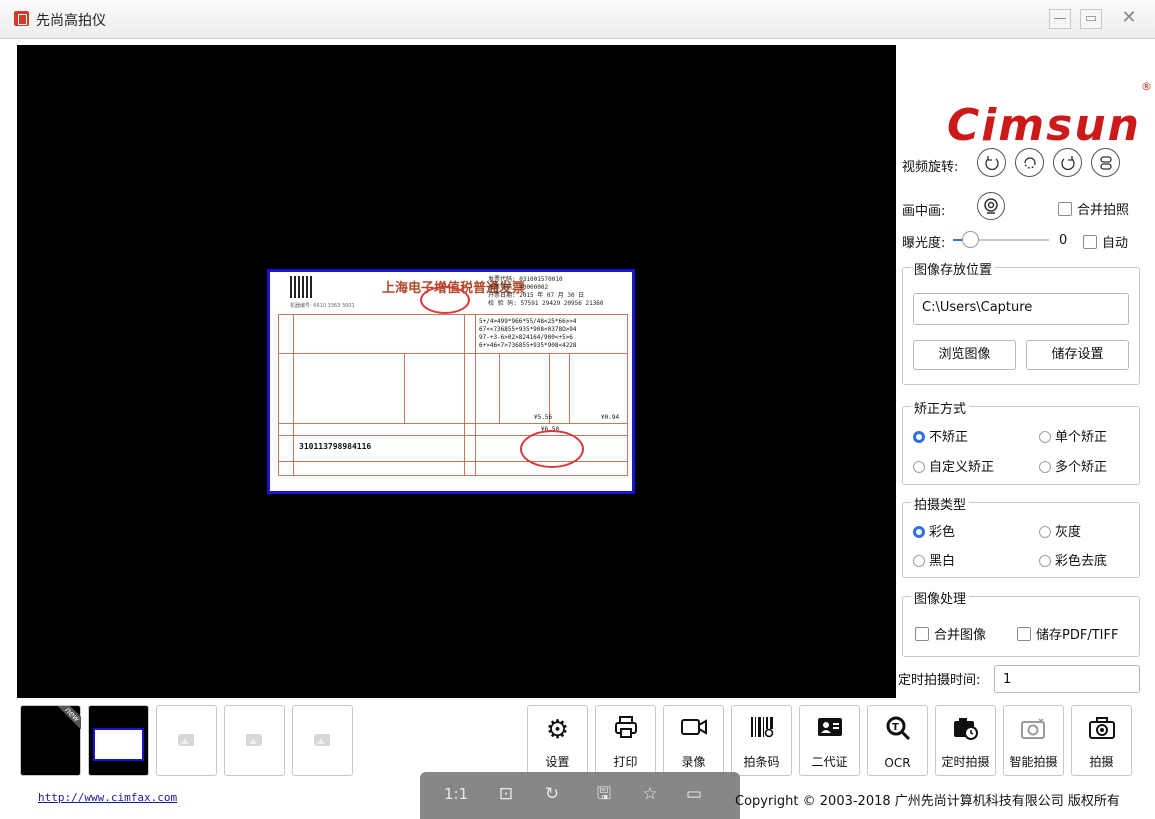  Describe the element at coordinates (991, 162) in the screenshot. I see `rotate-left-icon` at that location.